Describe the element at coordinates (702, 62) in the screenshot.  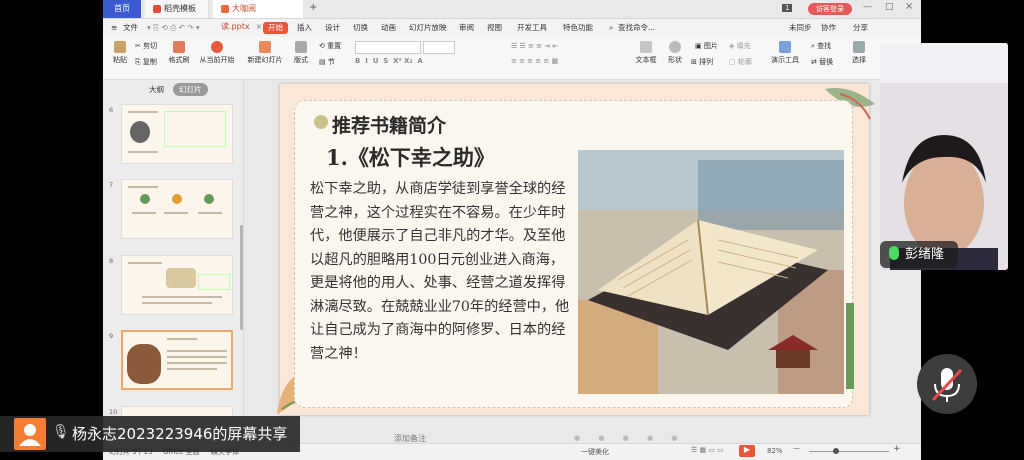
I see `arrange-button: ⊞ 排列` at that location.